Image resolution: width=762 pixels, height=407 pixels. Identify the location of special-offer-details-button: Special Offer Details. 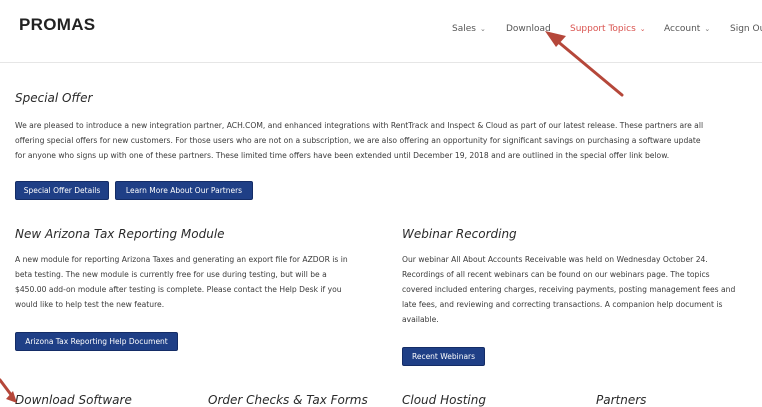
(62, 190).